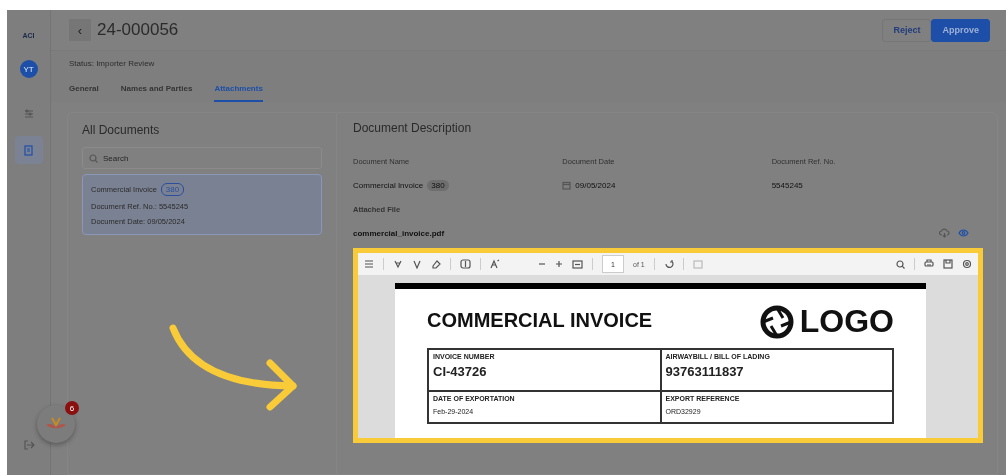 This screenshot has width=1006, height=475. I want to click on fit-page-icon, so click(577, 264).